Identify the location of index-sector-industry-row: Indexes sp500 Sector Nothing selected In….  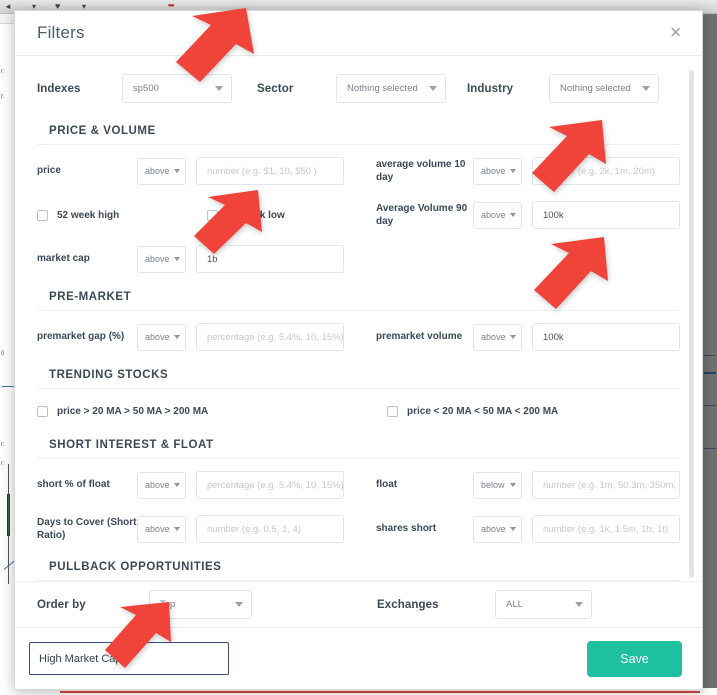
(358, 94).